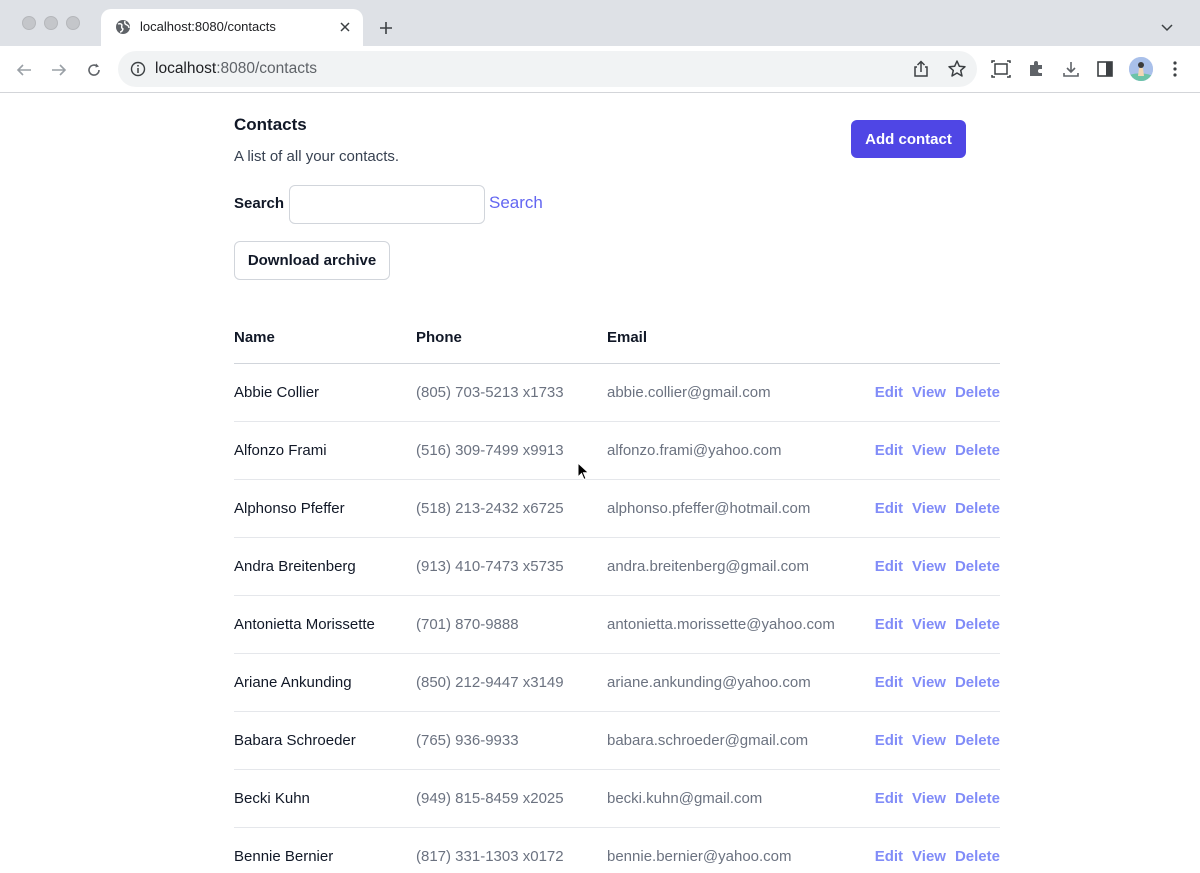 The width and height of the screenshot is (1200, 873). What do you see at coordinates (1105, 69) in the screenshot?
I see `side-panel-icon` at bounding box center [1105, 69].